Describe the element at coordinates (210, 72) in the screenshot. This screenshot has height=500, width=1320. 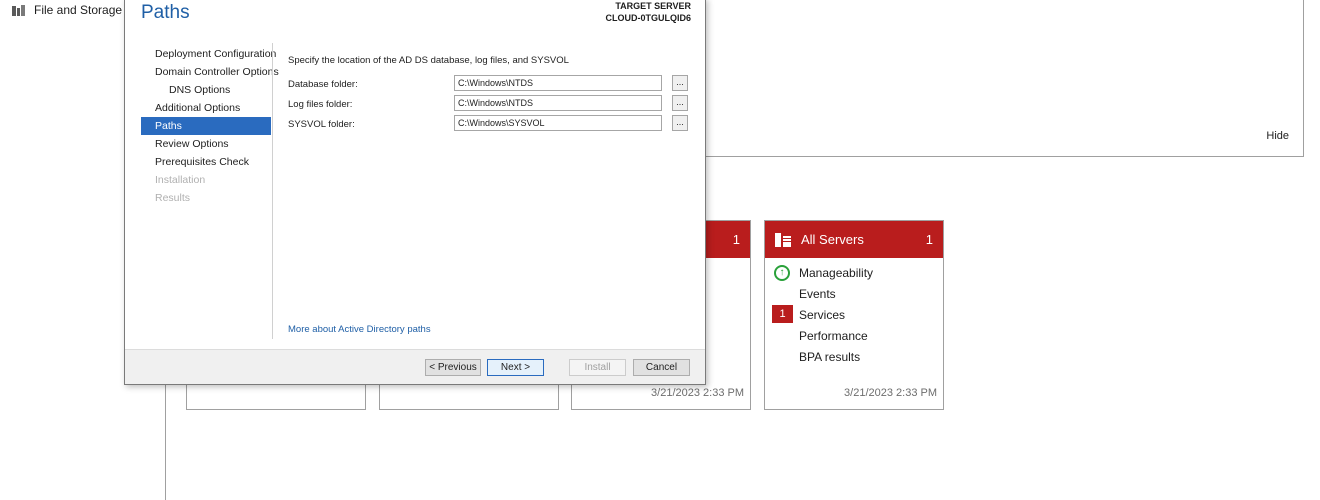
I see `step-domain-controller-options: Domain Controller Options` at that location.